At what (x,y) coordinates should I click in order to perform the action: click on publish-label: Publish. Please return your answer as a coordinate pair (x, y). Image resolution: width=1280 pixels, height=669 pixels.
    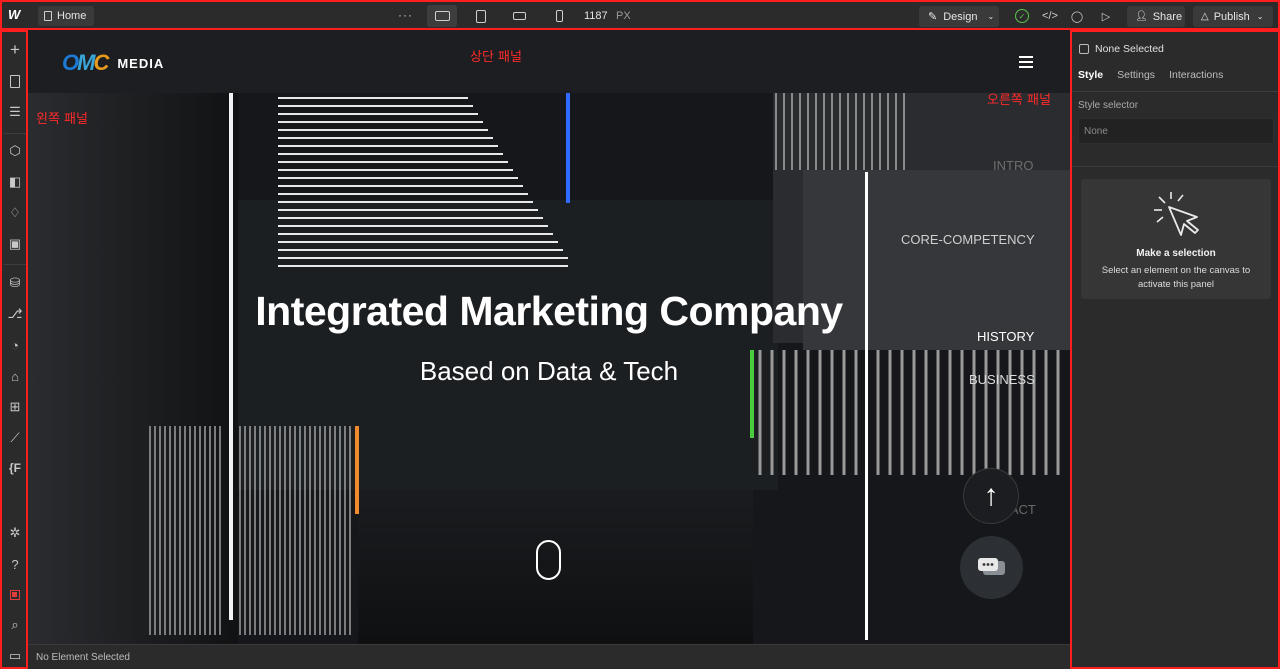
    Looking at the image, I should click on (1231, 16).